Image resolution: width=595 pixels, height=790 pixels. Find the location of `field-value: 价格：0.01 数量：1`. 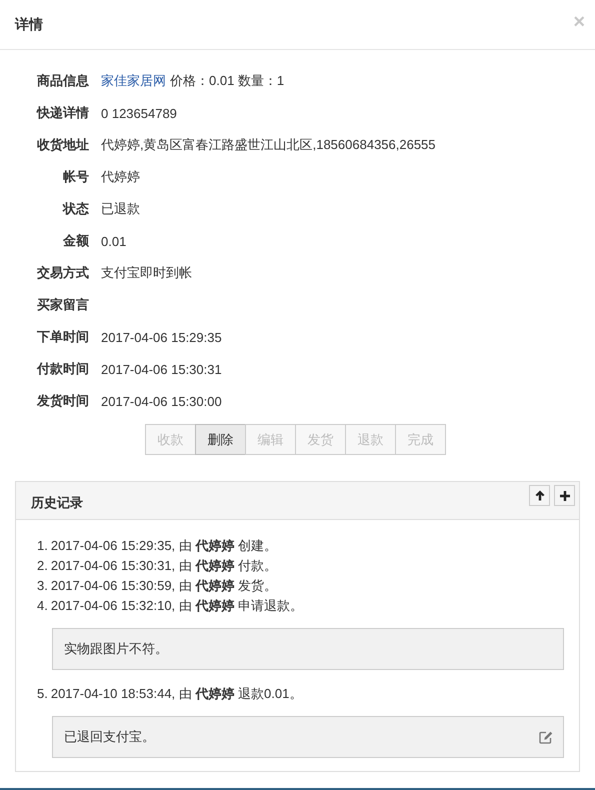

field-value: 价格：0.01 数量：1 is located at coordinates (227, 81).